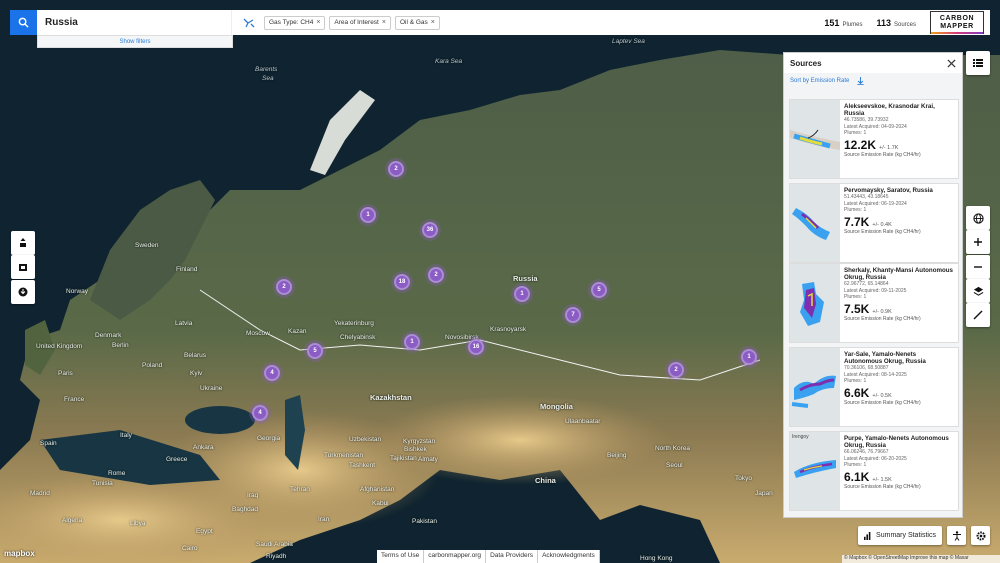  Describe the element at coordinates (656, 558) in the screenshot. I see `map-label: Hong Kong` at that location.